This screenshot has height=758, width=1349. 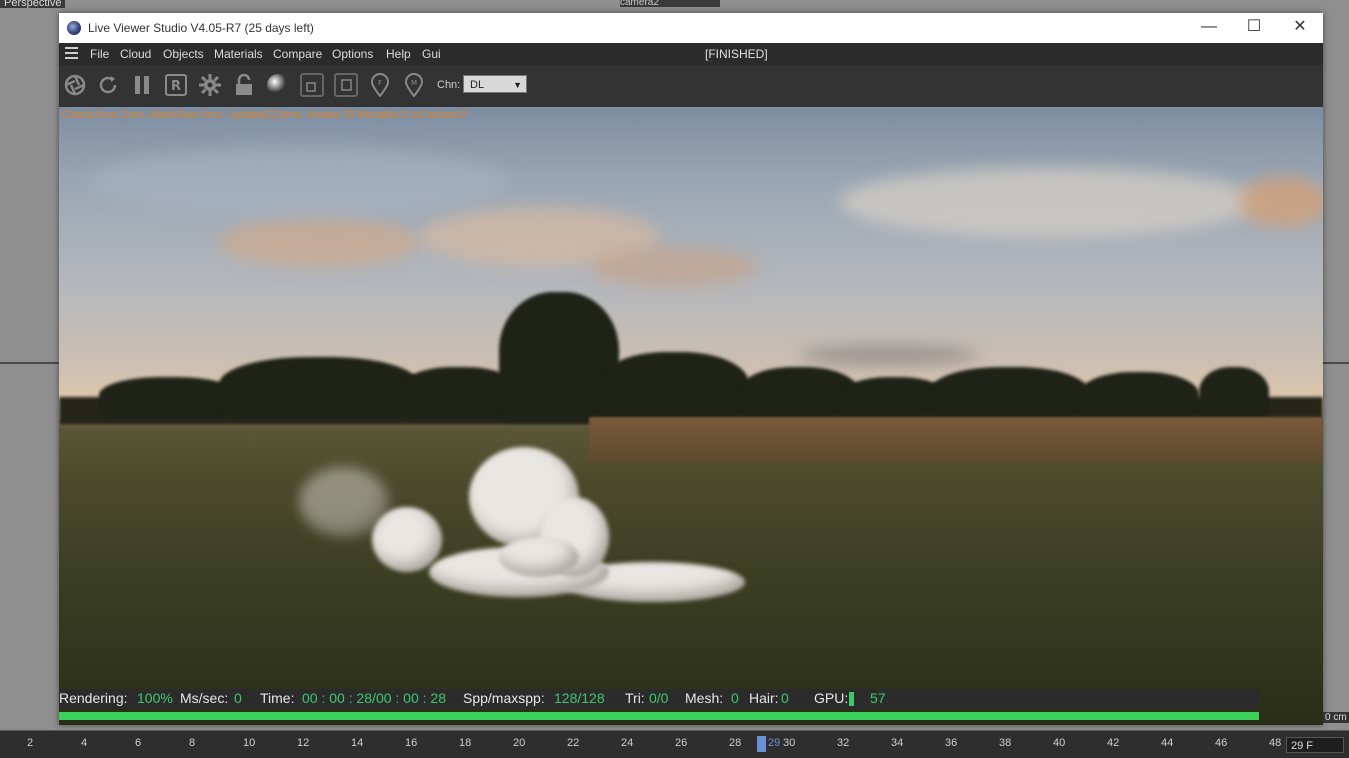 I want to click on mesh-label: Mesh:, so click(x=704, y=698).